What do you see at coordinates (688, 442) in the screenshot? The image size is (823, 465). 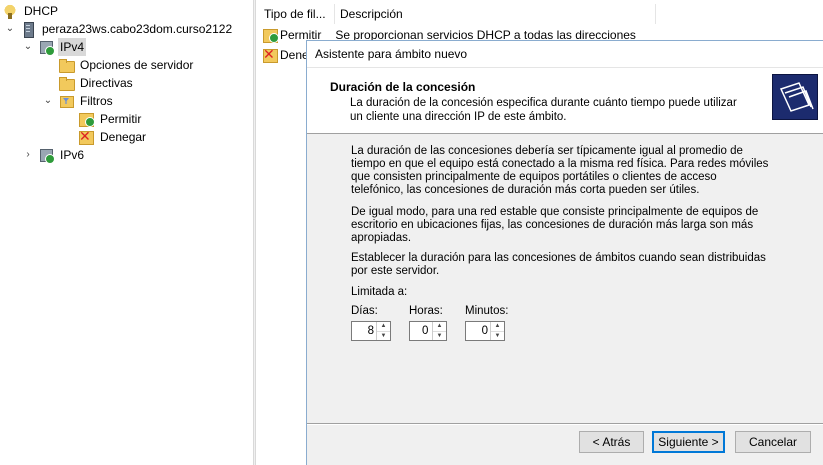 I see `next-button: Siguiente >` at bounding box center [688, 442].